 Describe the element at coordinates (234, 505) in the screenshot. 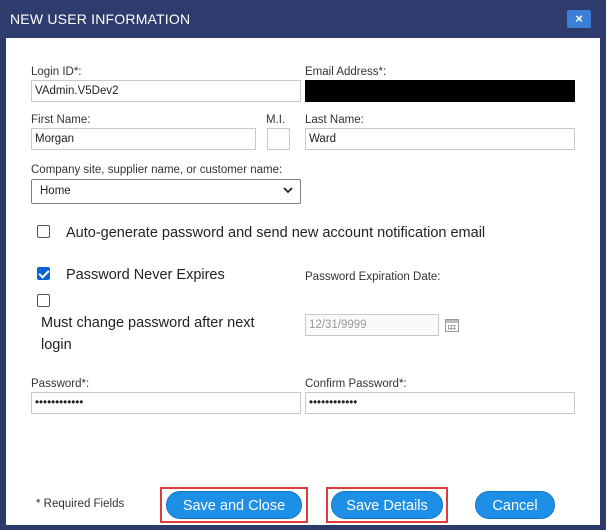

I see `save-and-close-button: Save and Close` at that location.